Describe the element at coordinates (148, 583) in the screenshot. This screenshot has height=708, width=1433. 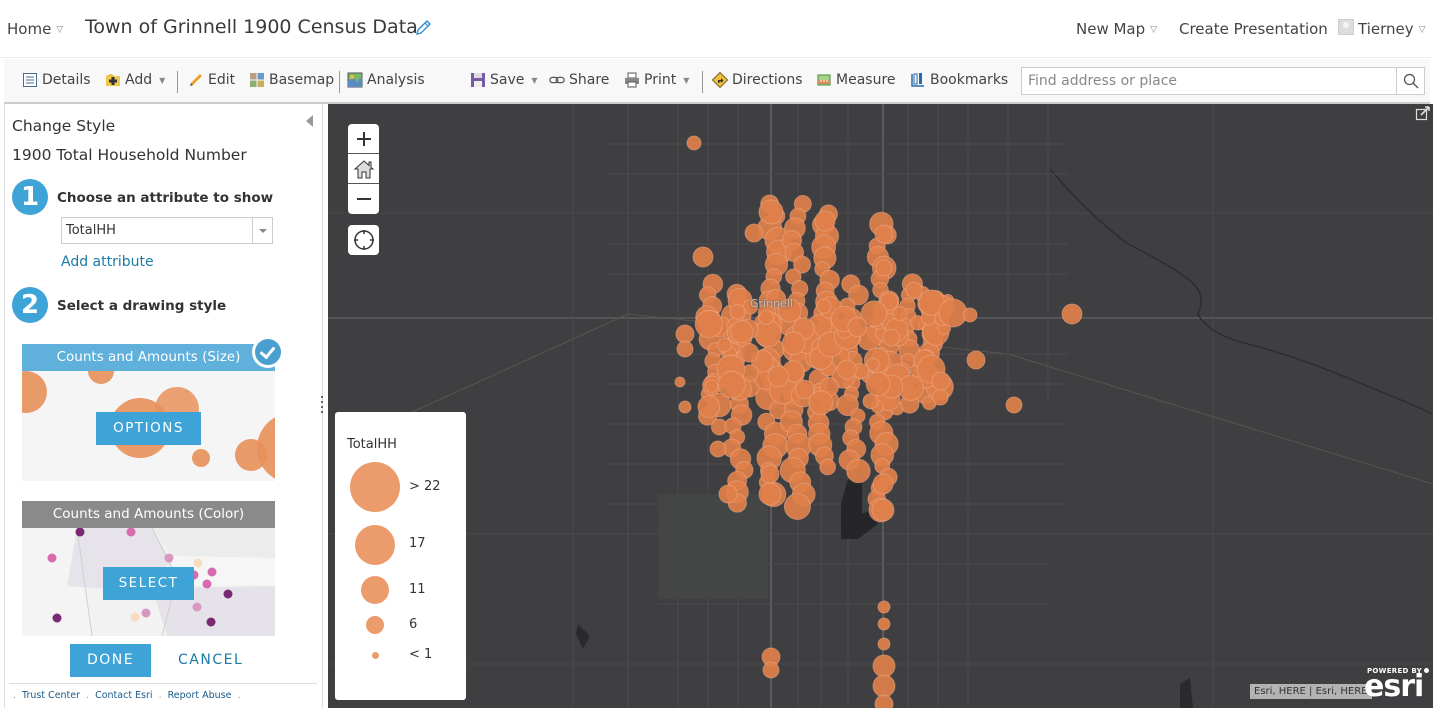
I see `select-style-button: SELECT` at that location.